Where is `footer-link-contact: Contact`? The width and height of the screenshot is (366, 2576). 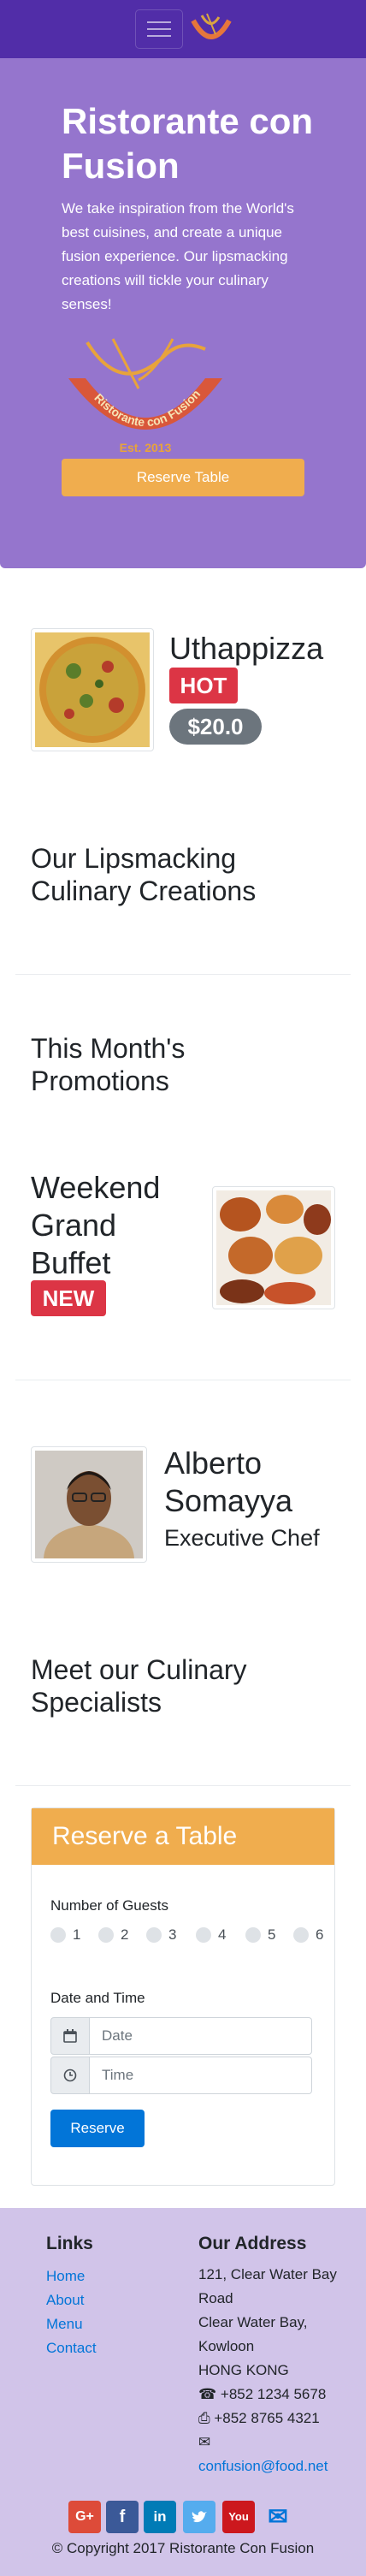
footer-link-contact: Contact is located at coordinates (71, 2348).